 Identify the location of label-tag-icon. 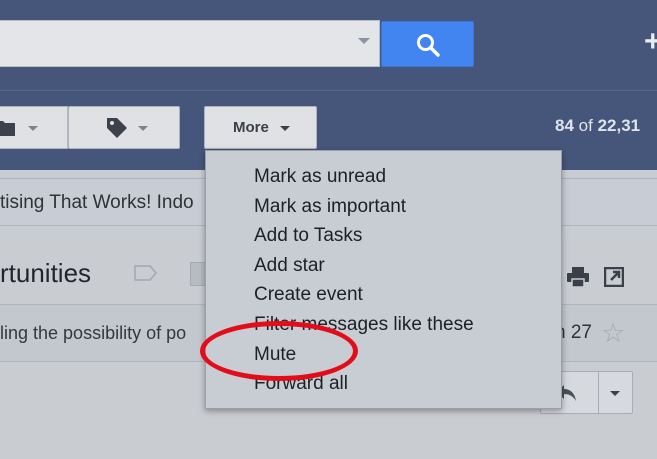
(117, 128).